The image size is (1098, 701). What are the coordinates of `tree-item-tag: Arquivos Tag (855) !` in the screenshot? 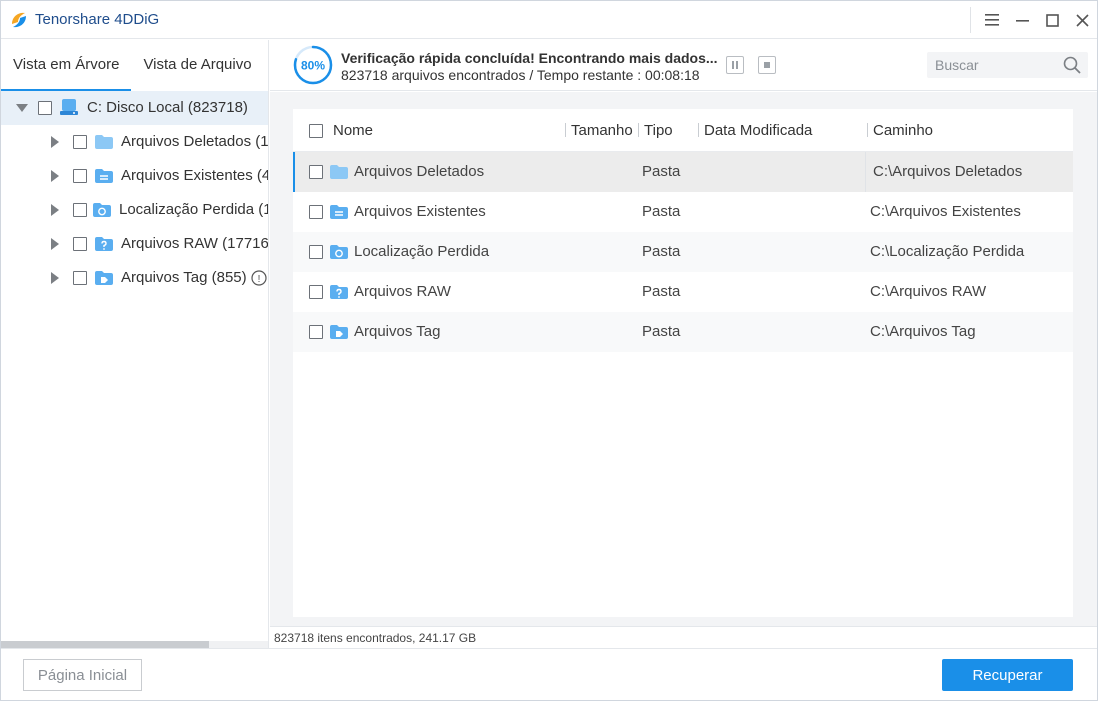 It's located at (134, 278).